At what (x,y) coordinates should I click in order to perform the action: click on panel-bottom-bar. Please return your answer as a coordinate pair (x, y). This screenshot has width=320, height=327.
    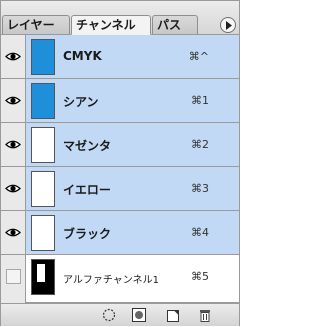
    Looking at the image, I should click on (120, 314).